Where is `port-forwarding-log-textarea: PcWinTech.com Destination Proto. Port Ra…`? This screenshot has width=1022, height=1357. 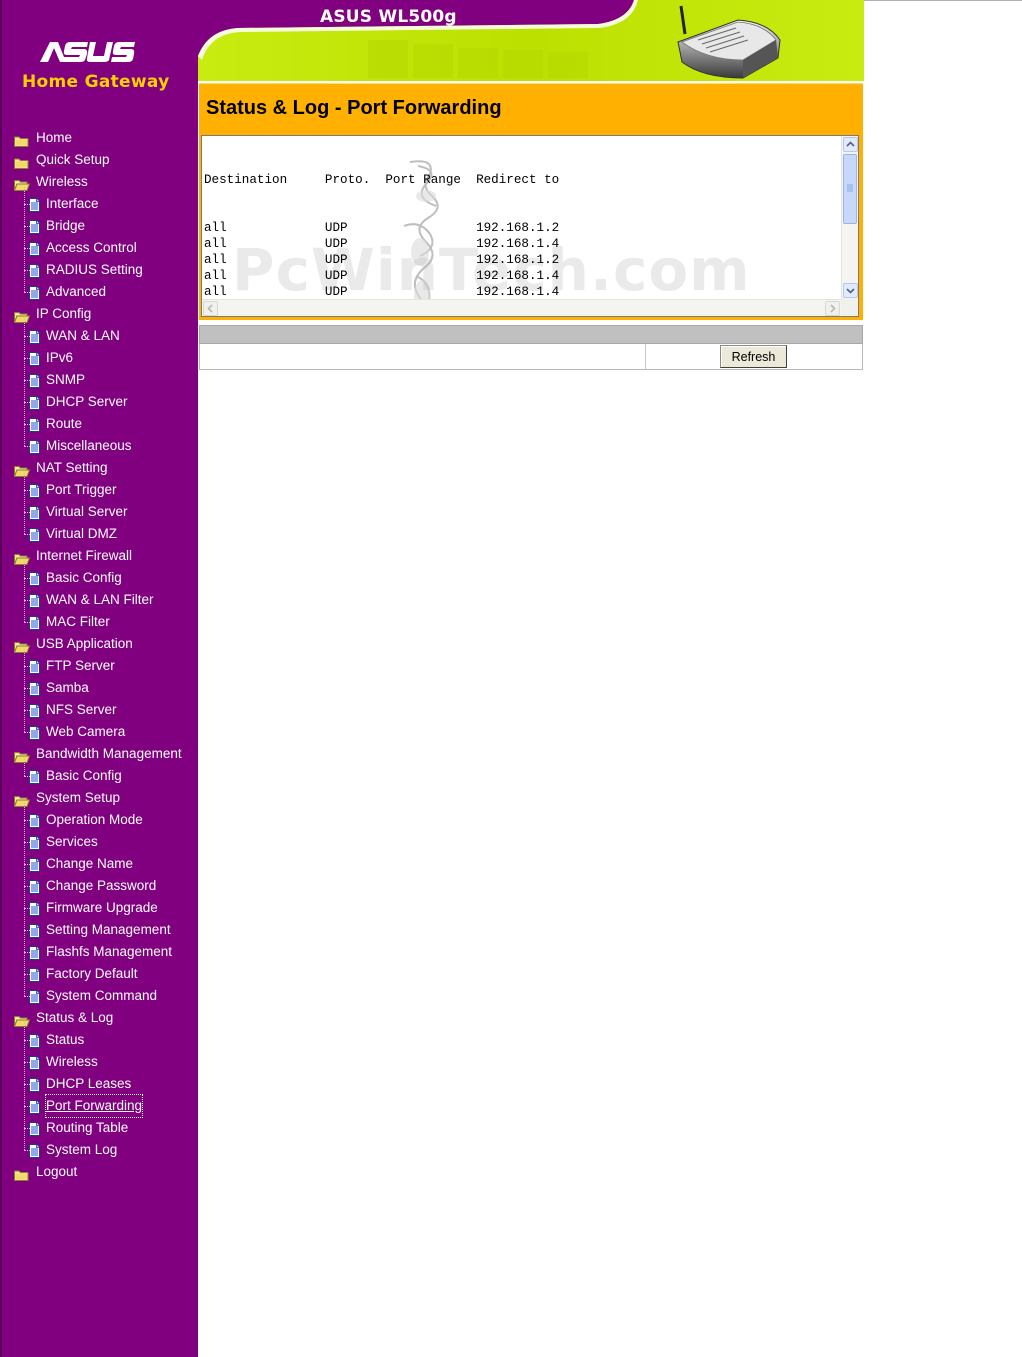 port-forwarding-log-textarea: PcWinTech.com Destination Proto. Port Ra… is located at coordinates (530, 226).